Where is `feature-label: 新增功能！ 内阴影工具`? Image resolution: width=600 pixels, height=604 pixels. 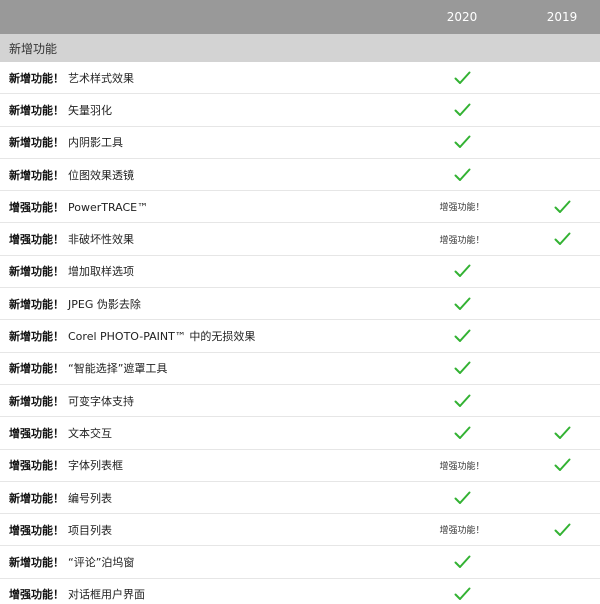 feature-label: 新增功能！ 内阴影工具 is located at coordinates (200, 142).